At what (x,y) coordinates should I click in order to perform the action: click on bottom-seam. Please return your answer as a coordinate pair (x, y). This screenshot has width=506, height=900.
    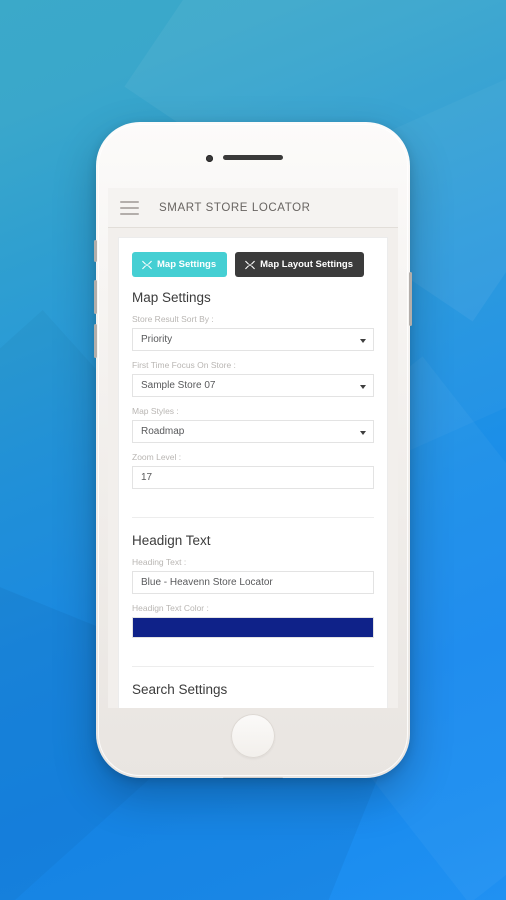
    Looking at the image, I should click on (253, 778).